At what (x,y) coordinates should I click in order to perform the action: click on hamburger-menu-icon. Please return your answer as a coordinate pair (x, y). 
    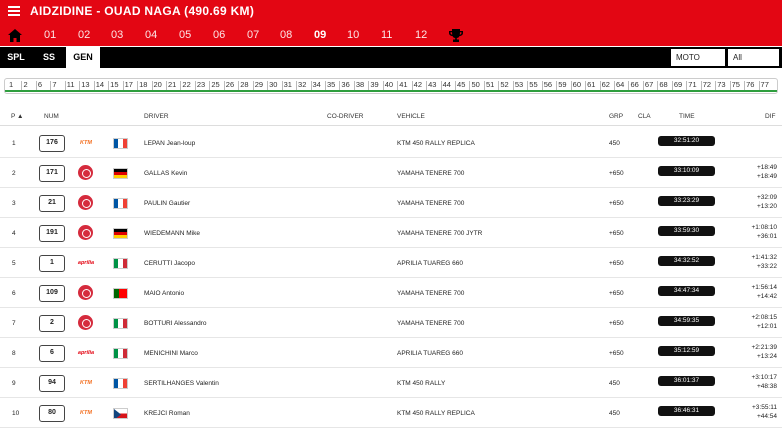
    Looking at the image, I should click on (14, 11).